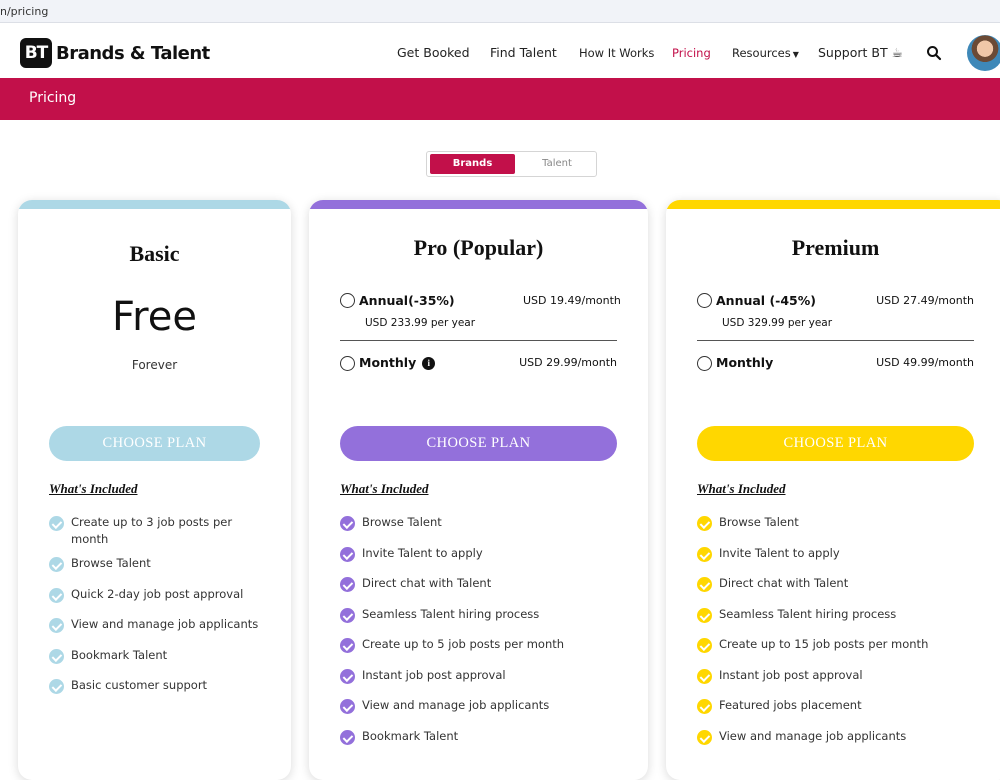 The image size is (1000, 780). I want to click on monthly-label: Monthly, so click(745, 362).